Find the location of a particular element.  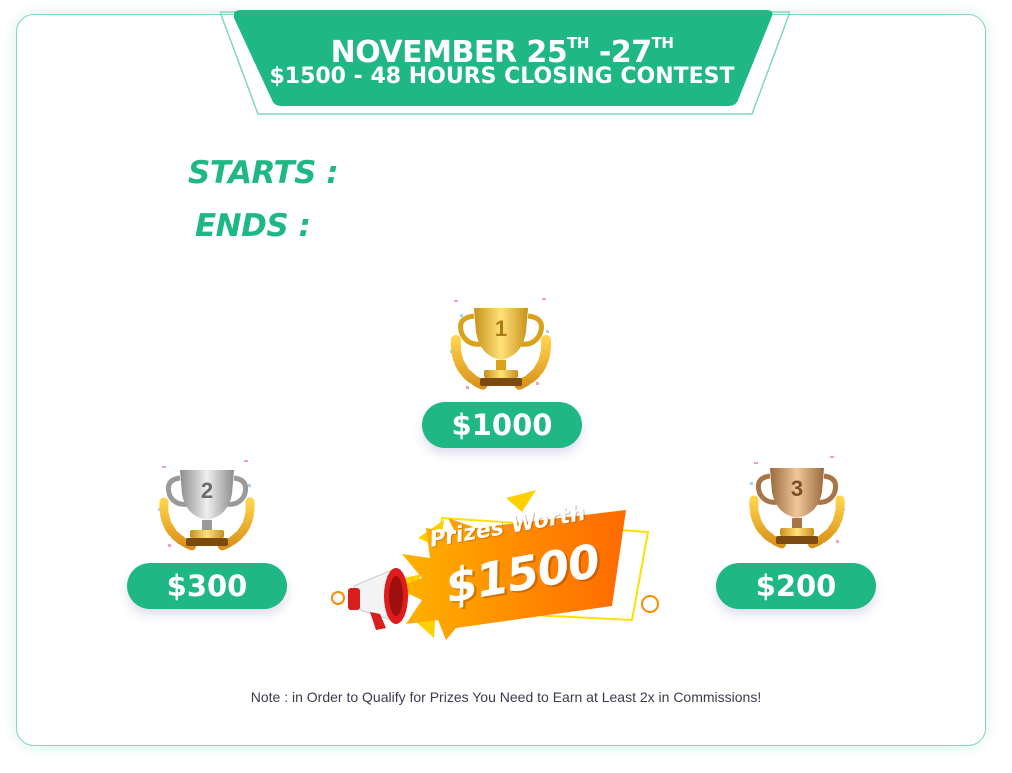

svg-text: 3 is located at coordinates (797, 488).